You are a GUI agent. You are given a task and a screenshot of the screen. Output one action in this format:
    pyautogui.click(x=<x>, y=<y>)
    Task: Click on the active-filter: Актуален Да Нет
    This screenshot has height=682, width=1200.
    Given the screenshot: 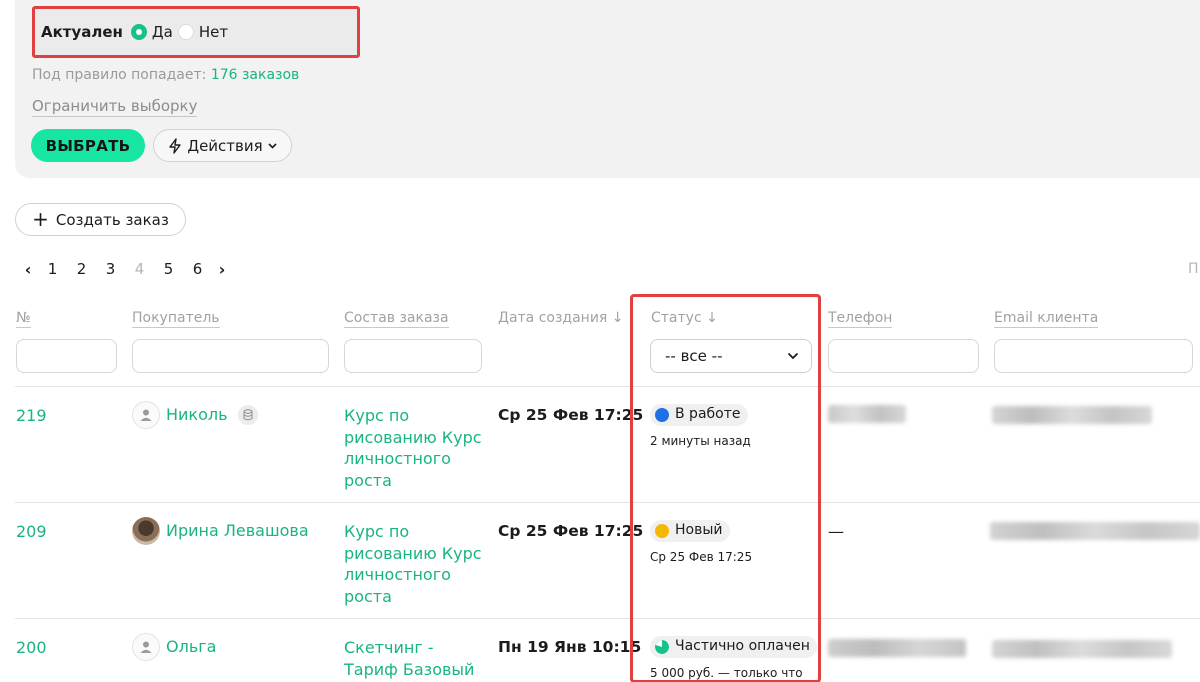 What is the action you would take?
    pyautogui.click(x=196, y=32)
    